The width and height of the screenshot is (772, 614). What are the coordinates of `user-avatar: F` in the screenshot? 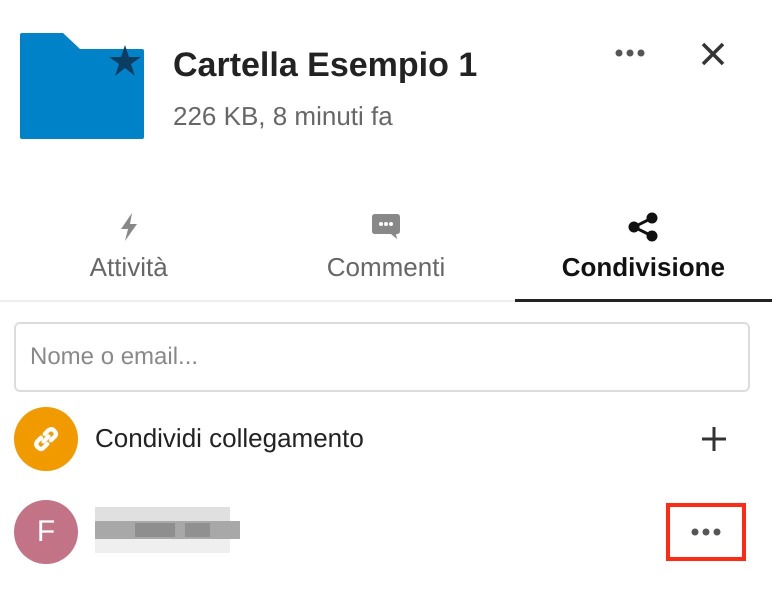 It's located at (46, 532).